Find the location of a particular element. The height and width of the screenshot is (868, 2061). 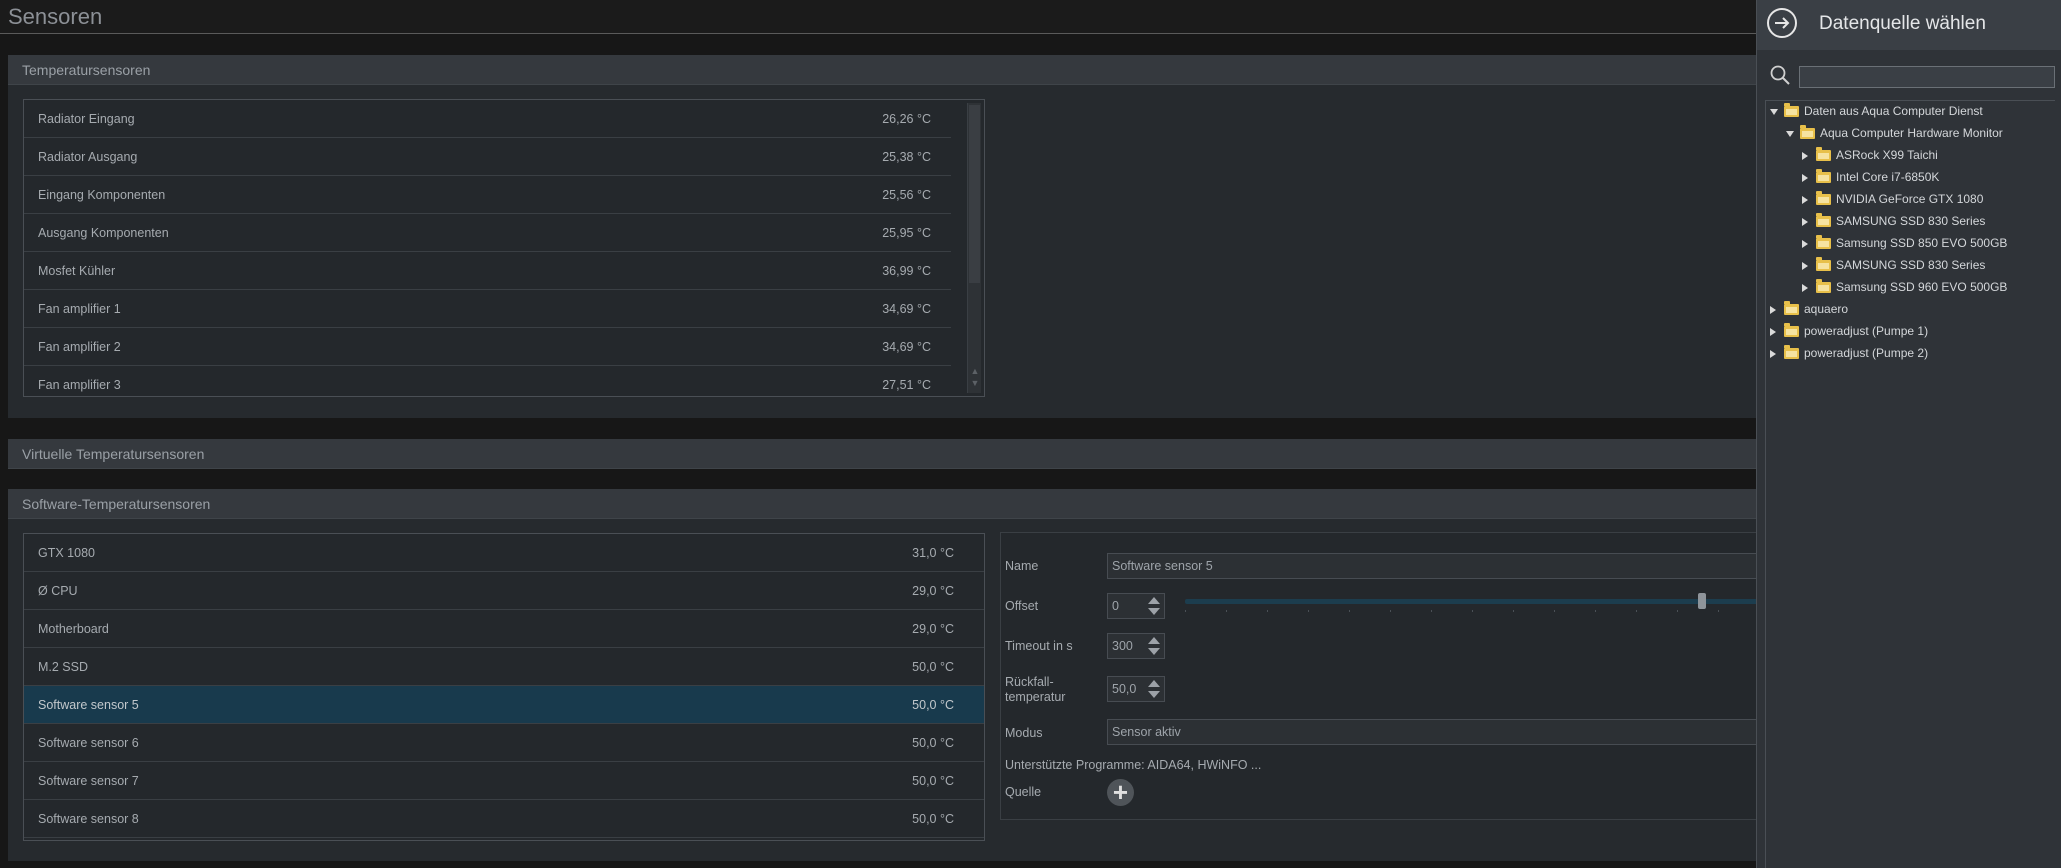

scrollbar: ▲ ▼ is located at coordinates (974, 248).